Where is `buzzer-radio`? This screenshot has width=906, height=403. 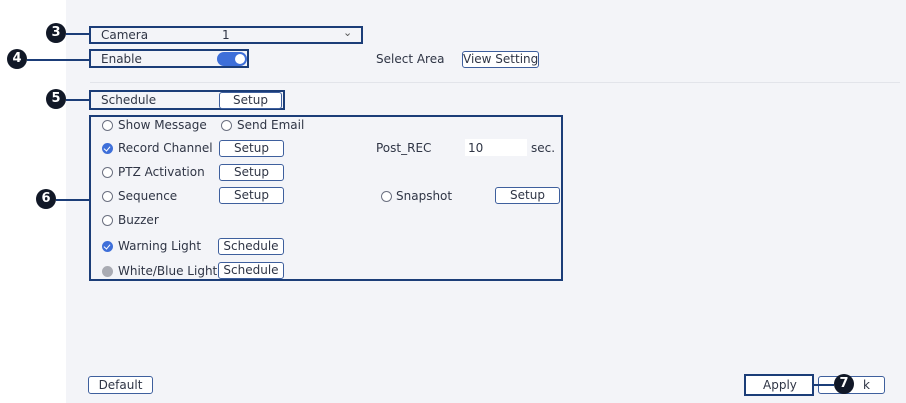
buzzer-radio is located at coordinates (107, 220).